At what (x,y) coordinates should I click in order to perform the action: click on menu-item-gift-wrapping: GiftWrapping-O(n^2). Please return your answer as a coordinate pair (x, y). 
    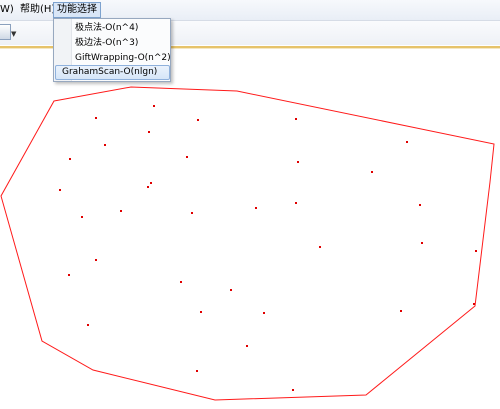
    Looking at the image, I should click on (113, 58).